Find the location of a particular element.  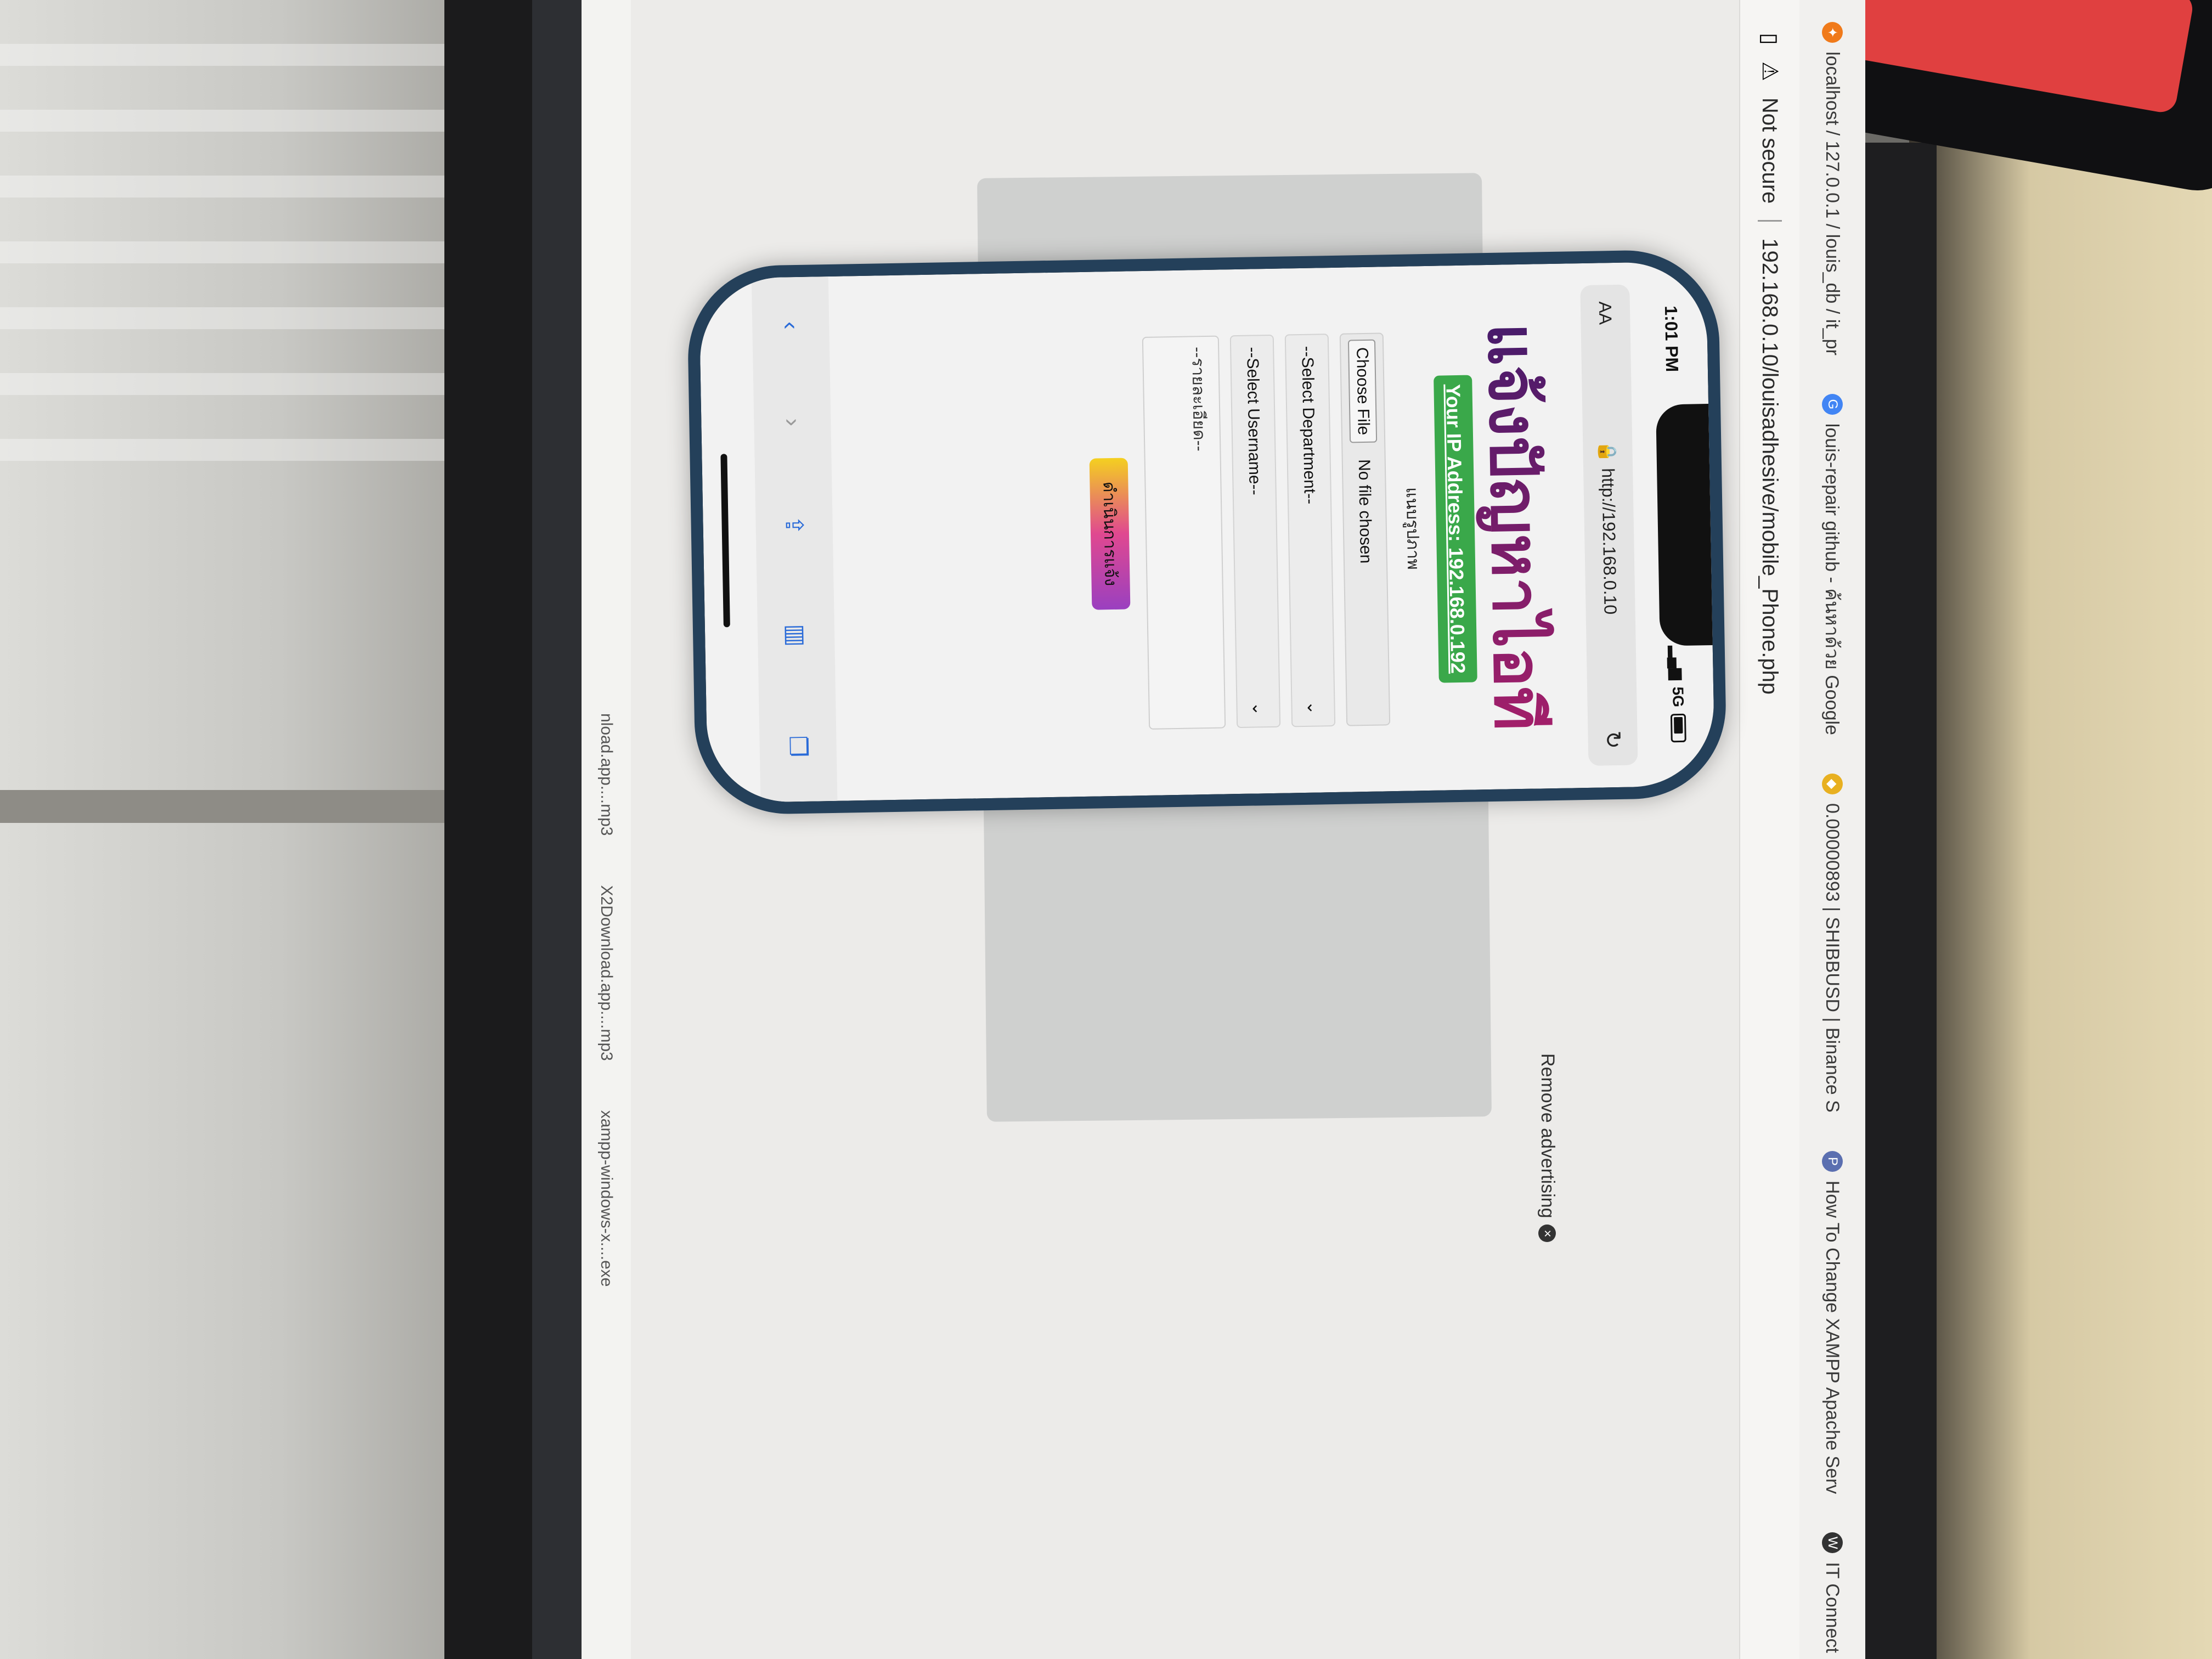

back-icon: ‹ is located at coordinates (790, 325).